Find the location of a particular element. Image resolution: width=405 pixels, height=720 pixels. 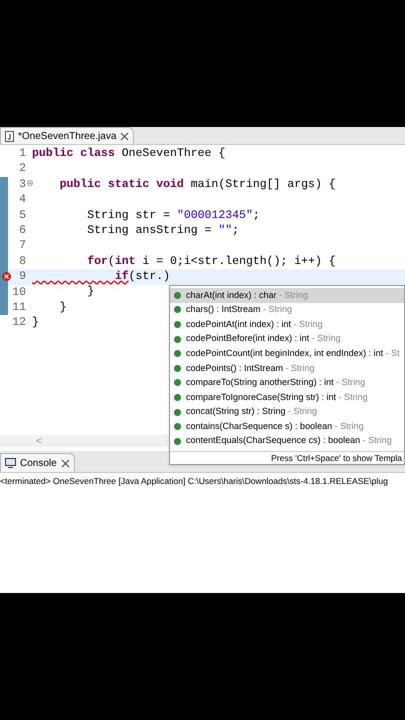

editor-tab: *OneSevenThree.java is located at coordinates (67, 135).